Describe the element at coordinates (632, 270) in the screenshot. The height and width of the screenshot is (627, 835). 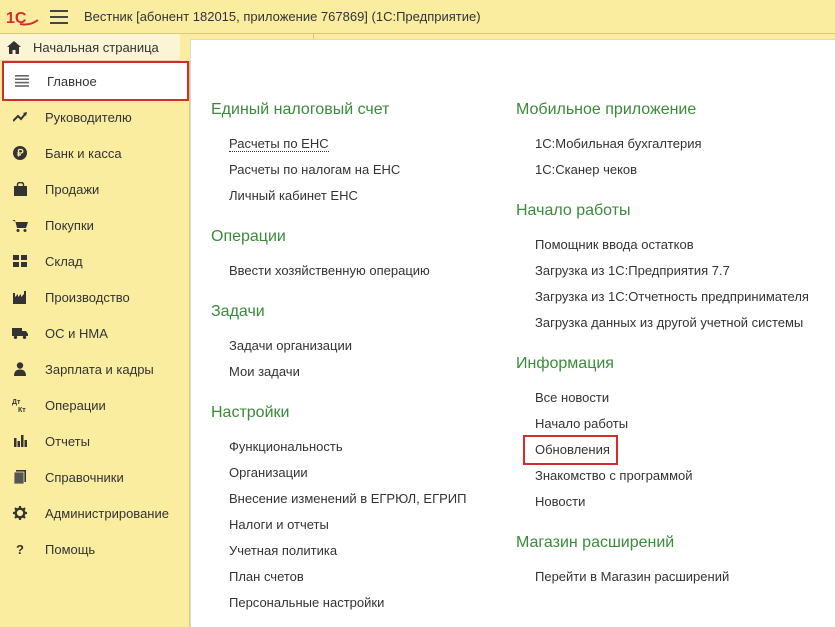
I see `link-import-77: Загрузка из 1С:Предприятия 7.7` at that location.